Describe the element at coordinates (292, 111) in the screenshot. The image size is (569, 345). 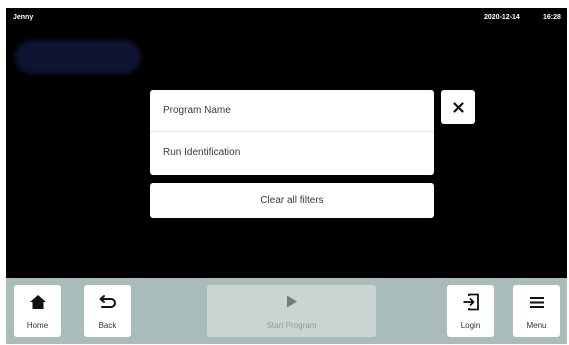
I see `filter-option-program-name: Program Name` at that location.